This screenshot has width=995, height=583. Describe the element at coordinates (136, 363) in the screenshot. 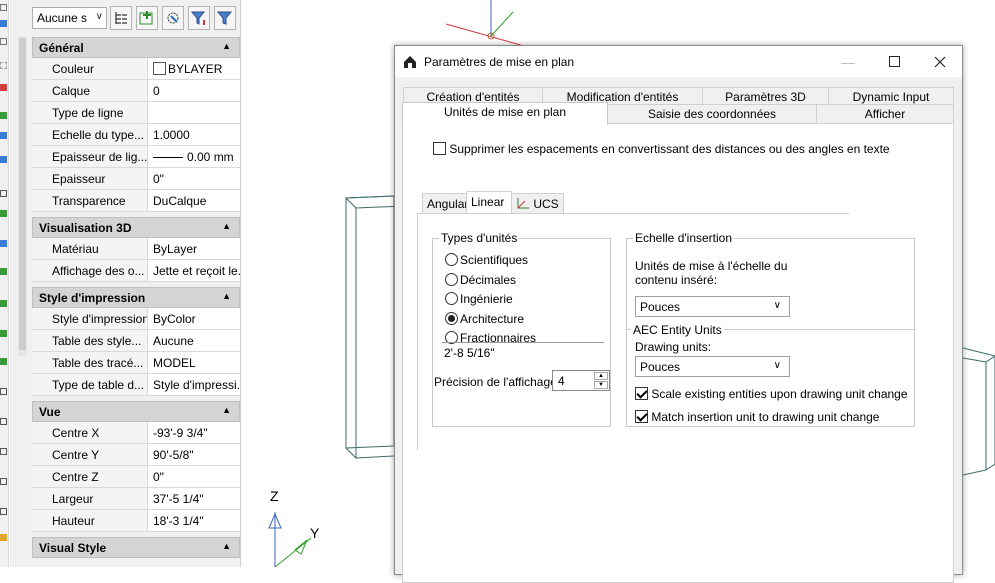

I see `property-row: Table des tracé... MODEL` at that location.